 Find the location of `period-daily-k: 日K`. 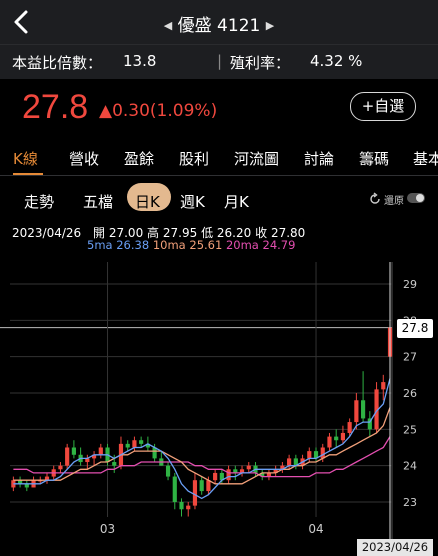

period-daily-k: 日K is located at coordinates (147, 201).